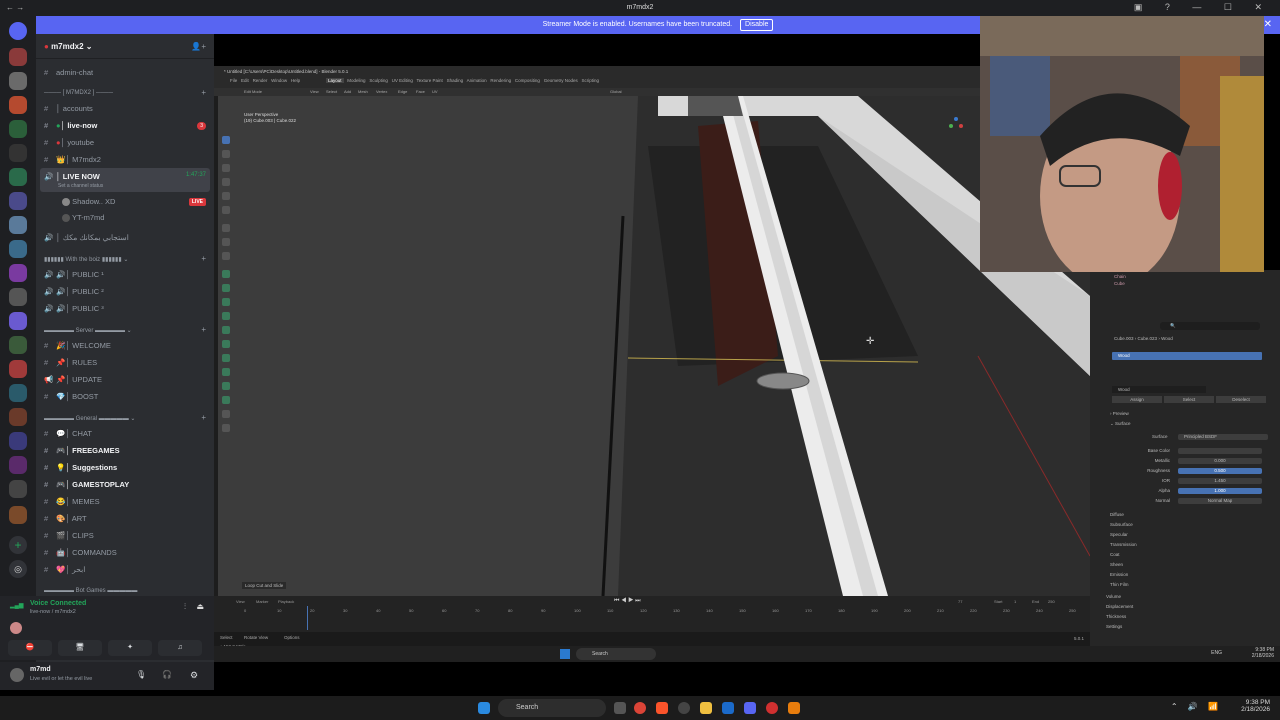 The image size is (1280, 720). I want to click on material-section: Thickness, so click(1116, 616).